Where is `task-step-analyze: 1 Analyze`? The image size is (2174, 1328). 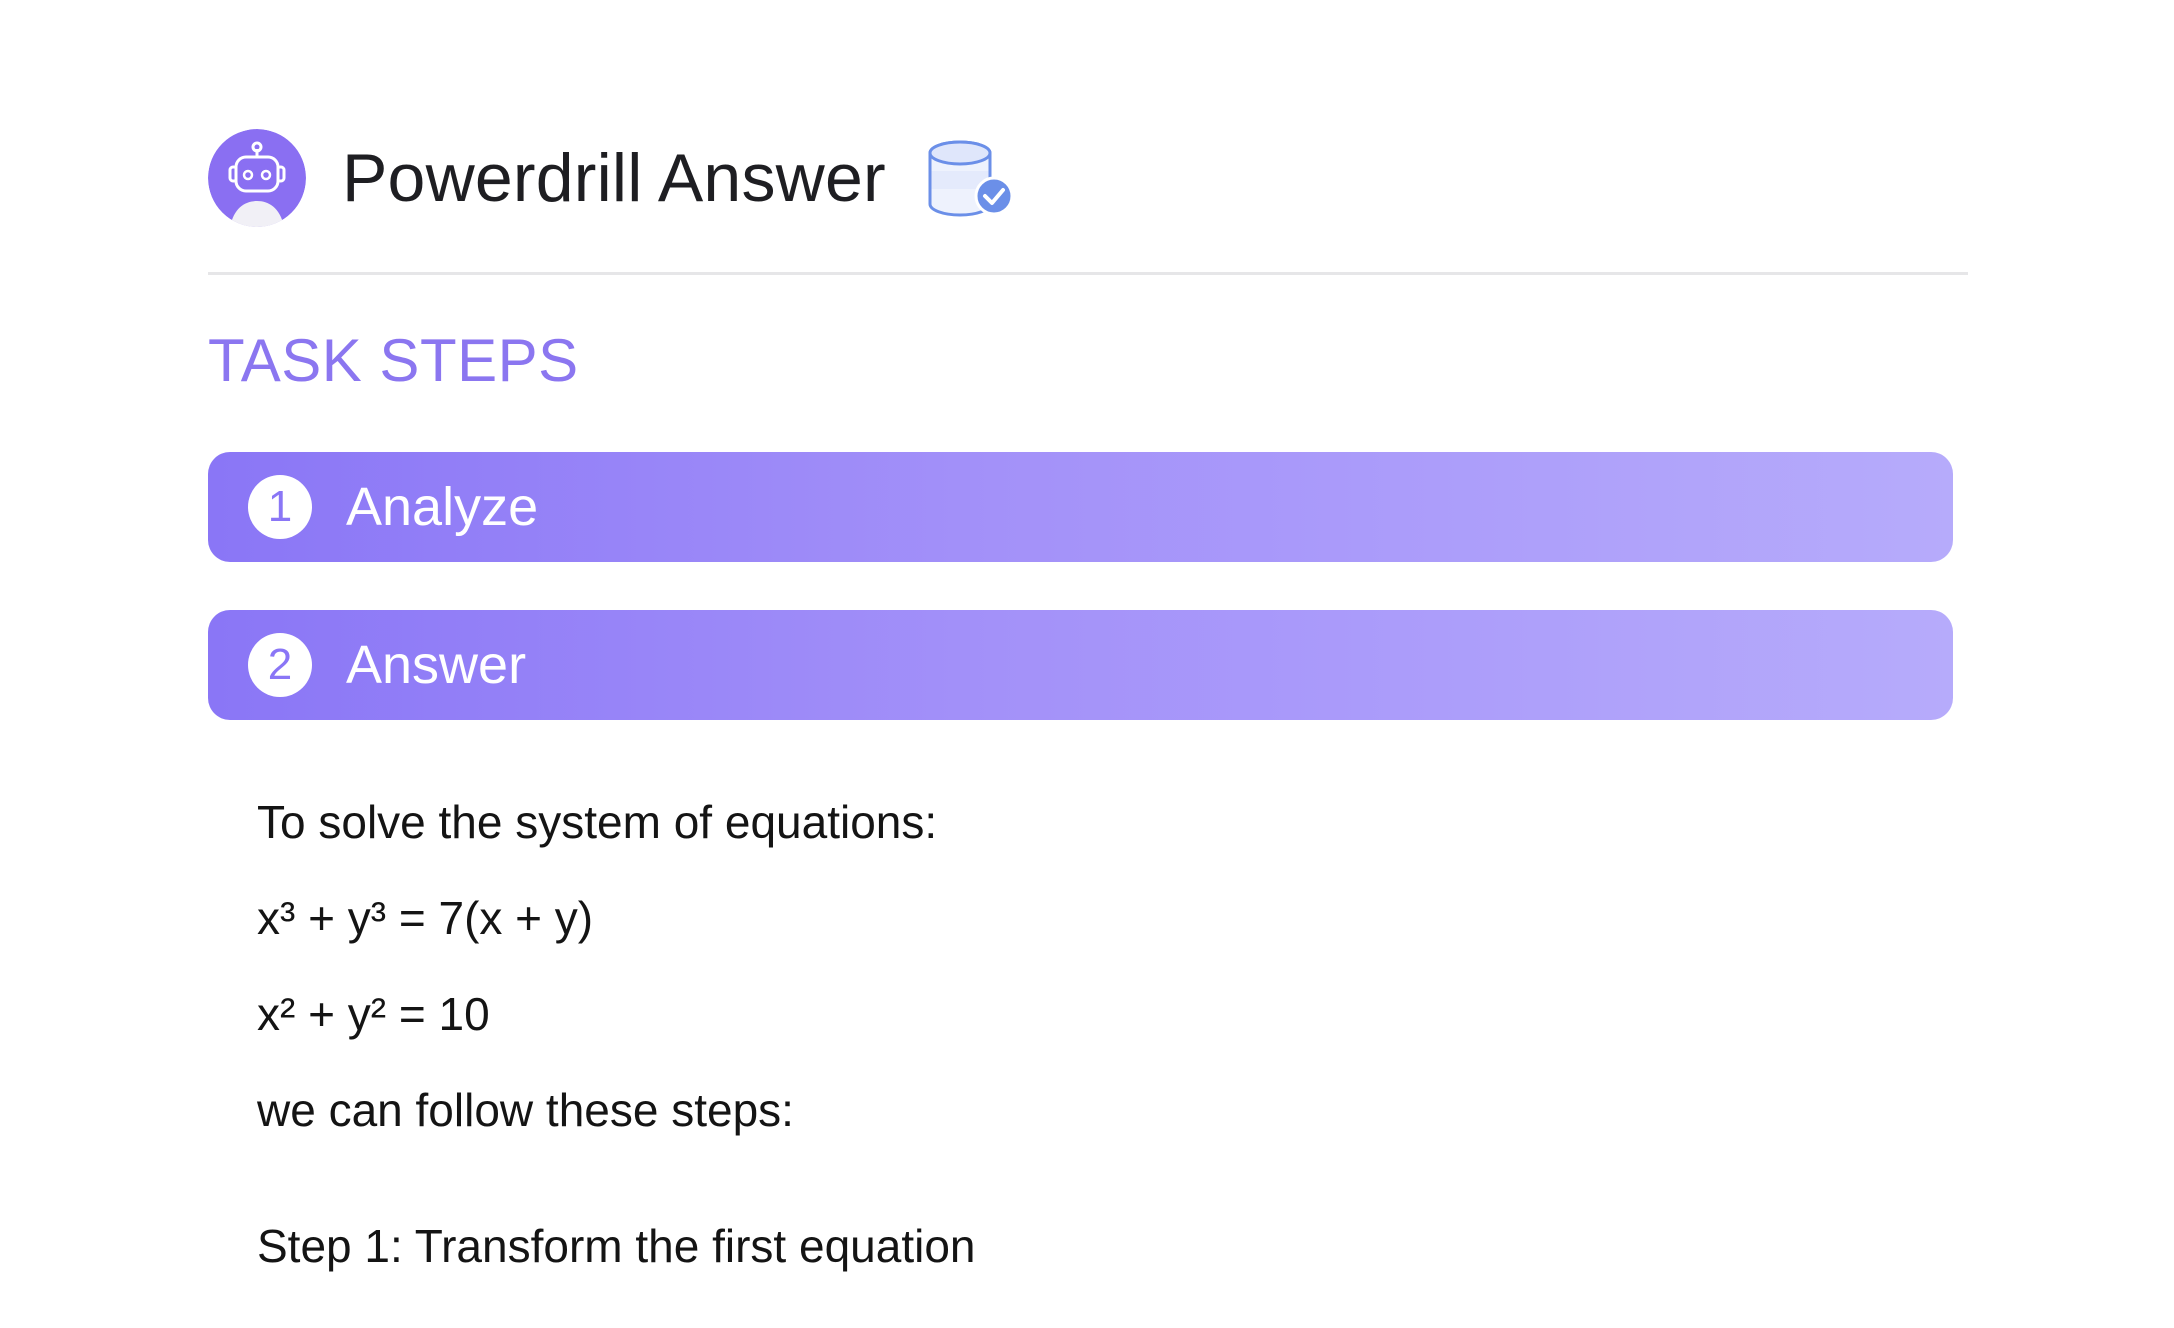
task-step-analyze: 1 Analyze is located at coordinates (1080, 507).